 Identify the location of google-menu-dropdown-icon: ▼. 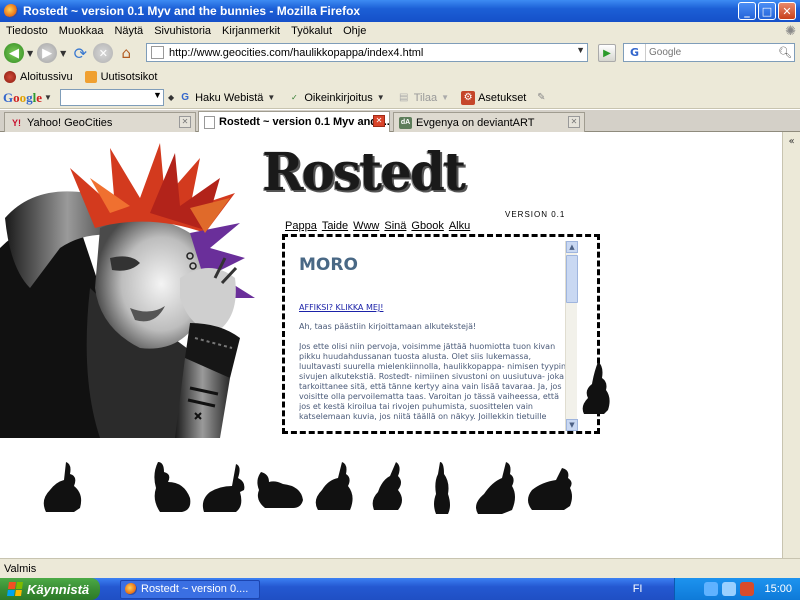
(48, 97).